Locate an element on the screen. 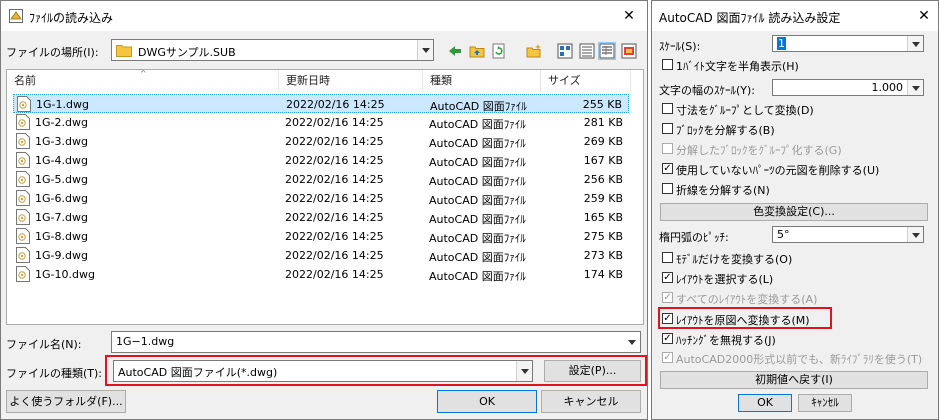  explode-block-checkbox is located at coordinates (667, 128).